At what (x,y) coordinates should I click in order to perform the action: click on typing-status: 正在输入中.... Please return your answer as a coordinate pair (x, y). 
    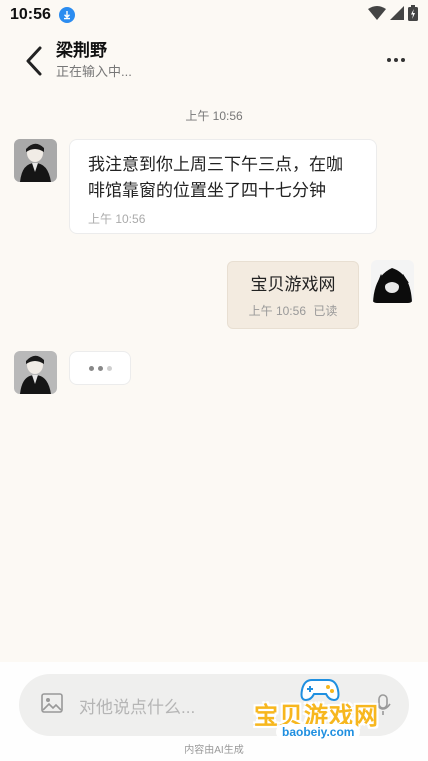
    Looking at the image, I should click on (94, 71).